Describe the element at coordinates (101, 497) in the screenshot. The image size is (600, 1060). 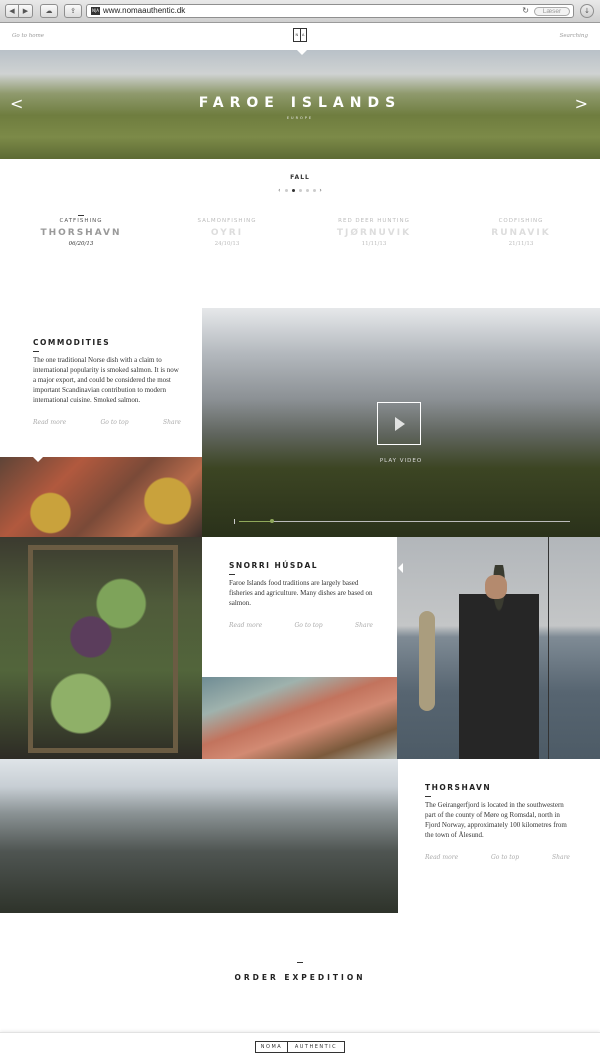
I see `lobster-photo` at that location.